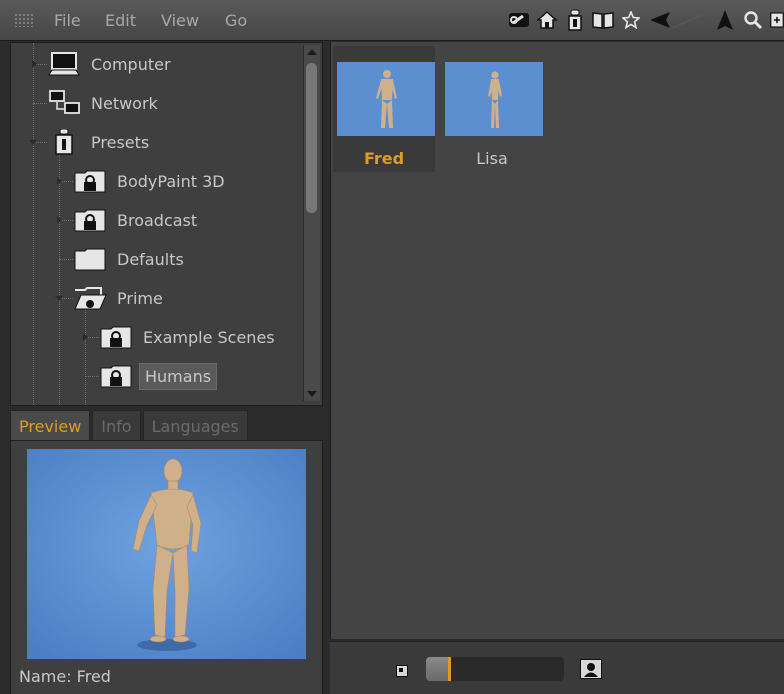  Describe the element at coordinates (24, 20) in the screenshot. I see `grip-handle` at that location.